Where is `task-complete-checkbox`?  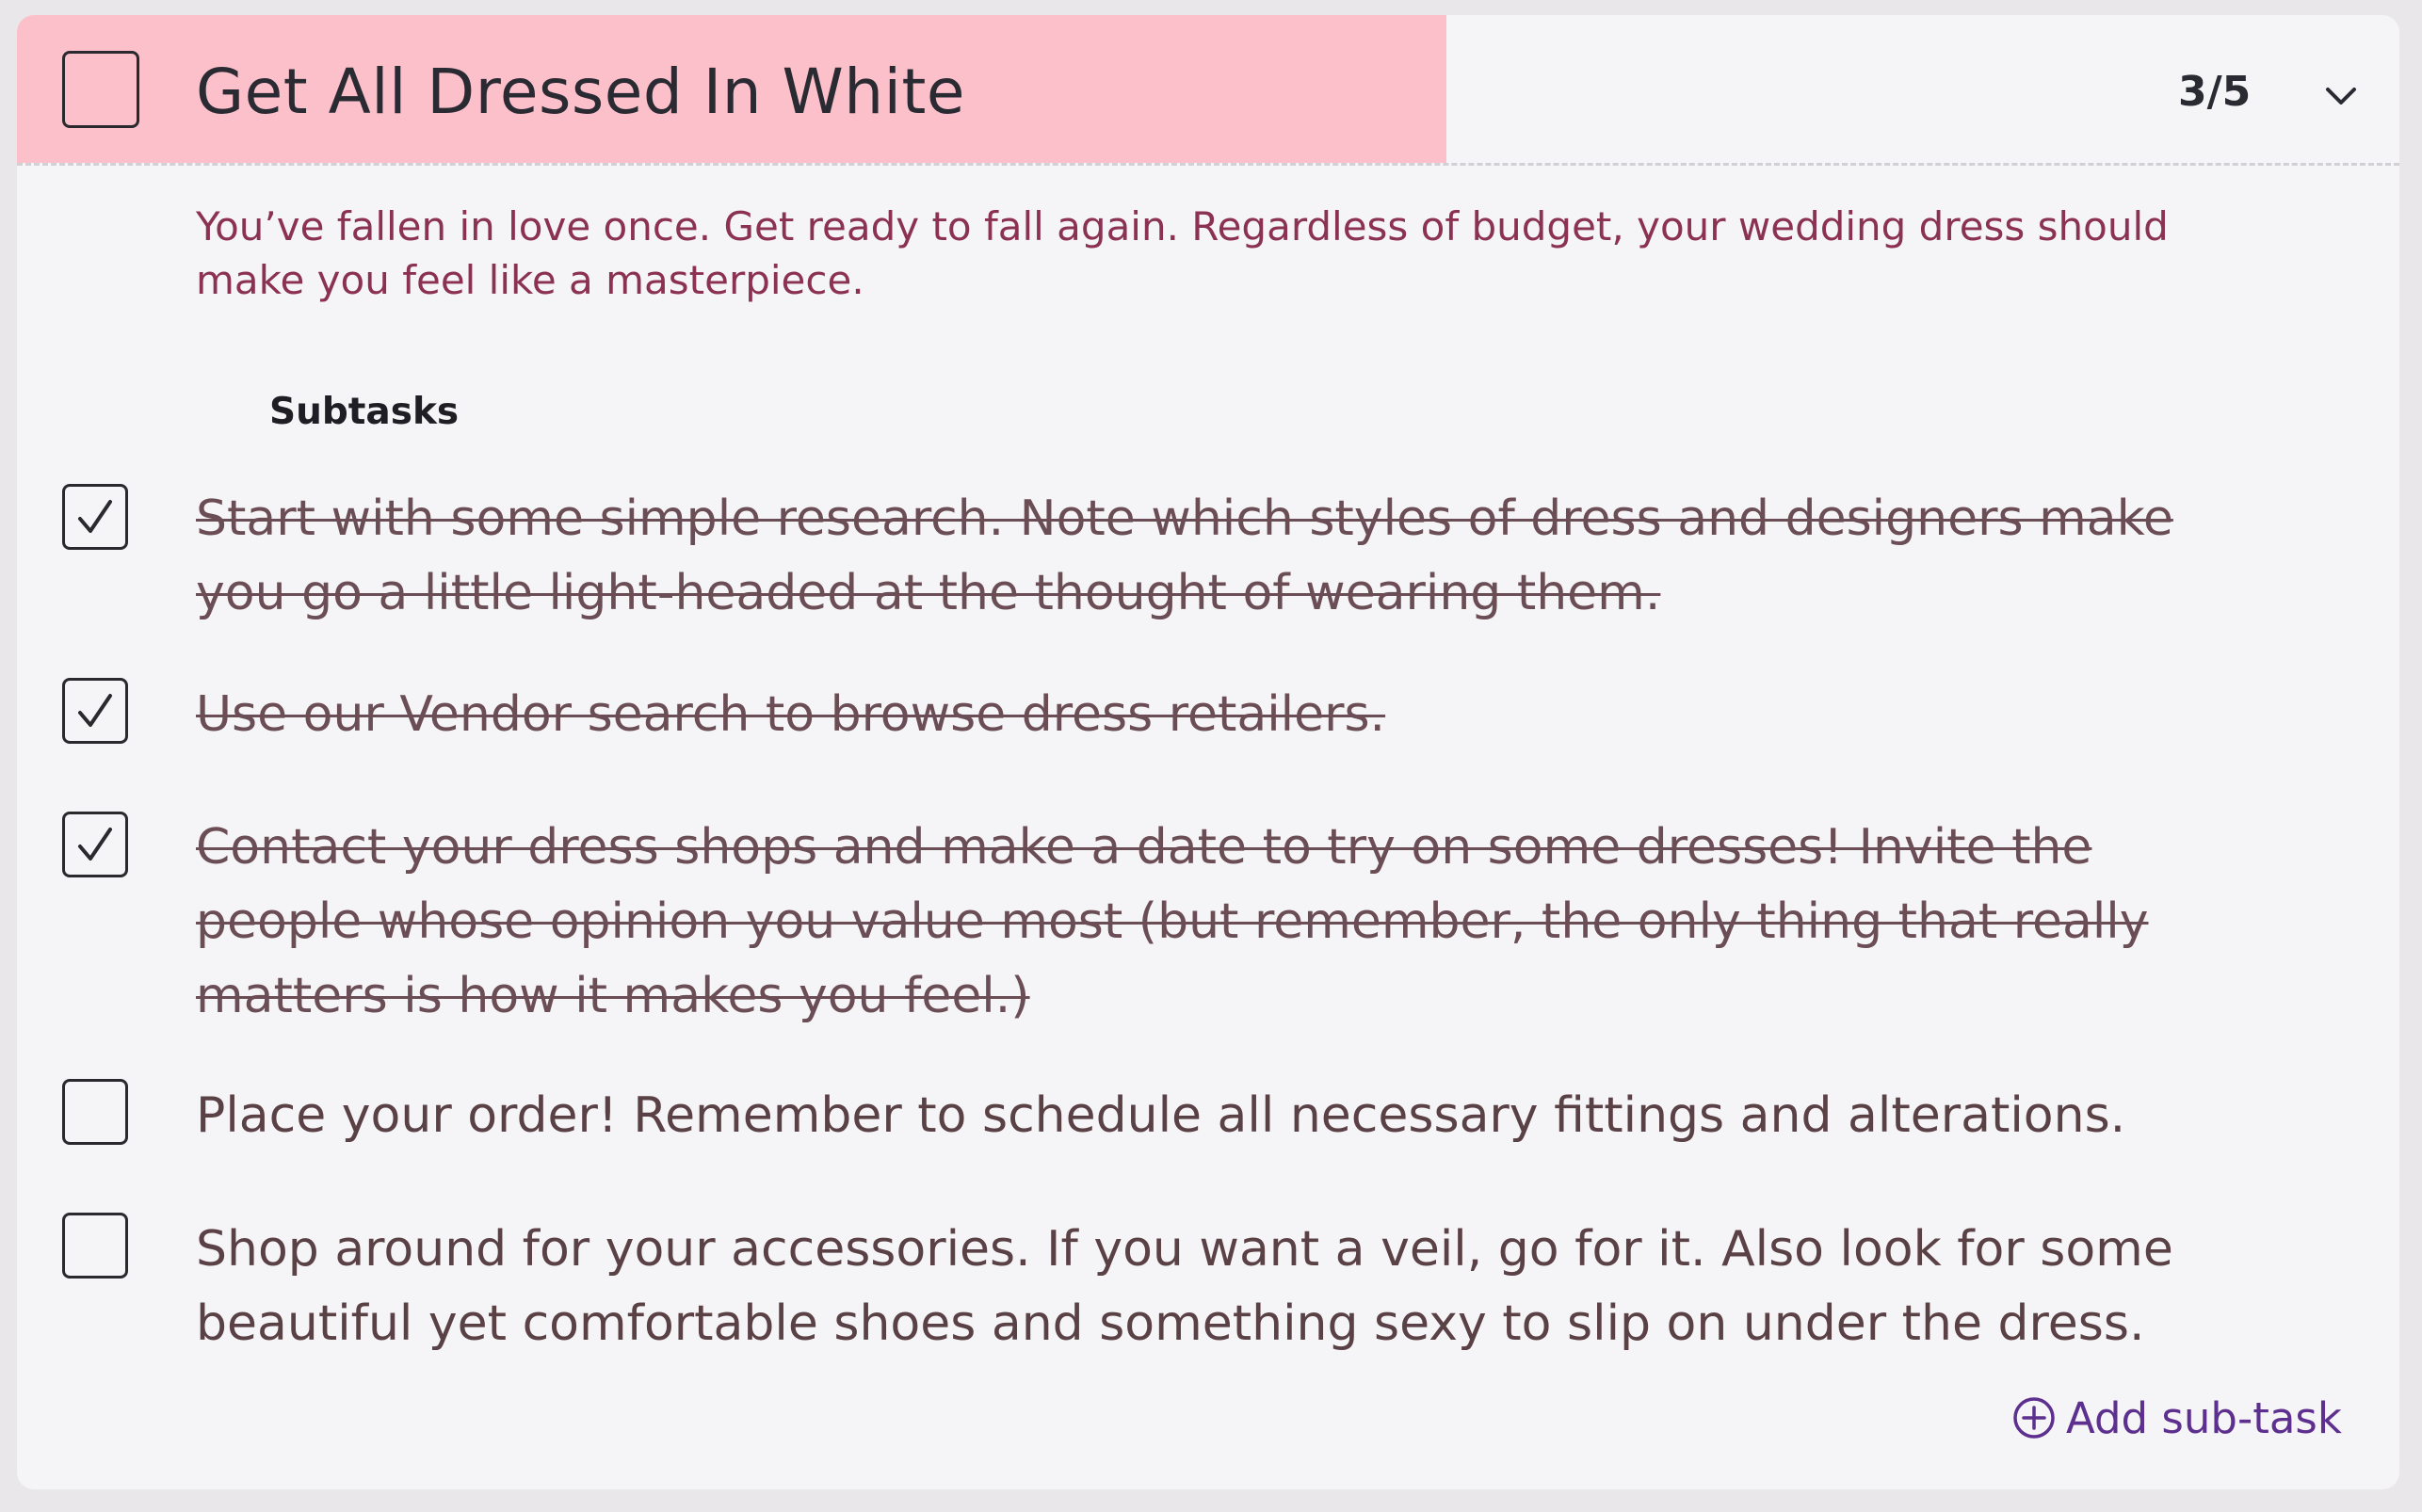 task-complete-checkbox is located at coordinates (100, 89).